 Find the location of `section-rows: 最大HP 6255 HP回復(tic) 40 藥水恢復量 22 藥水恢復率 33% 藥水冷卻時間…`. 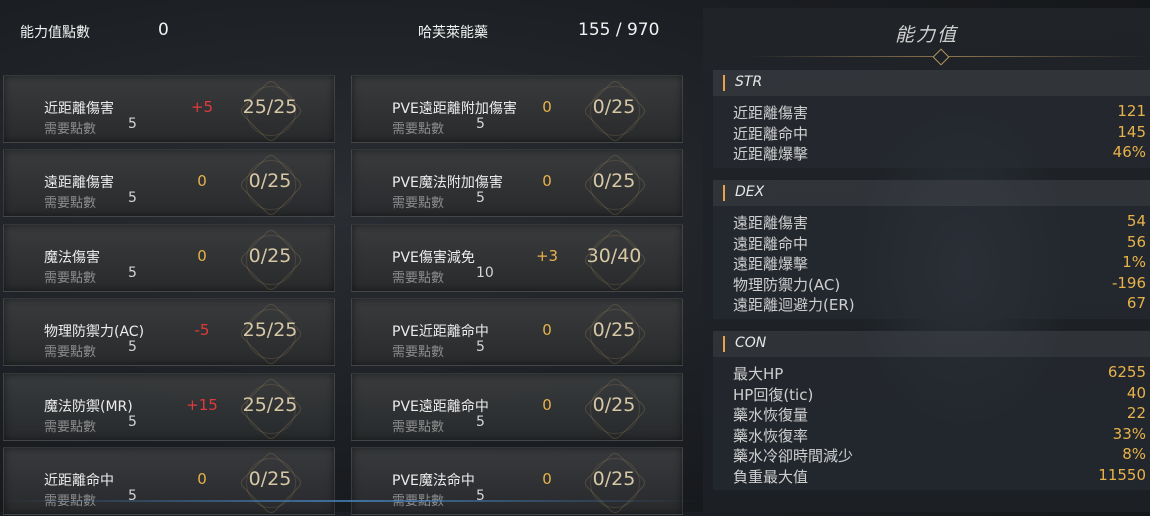

section-rows: 最大HP 6255 HP回復(tic) 40 藥水恢復量 22 藥水恢復率 33% 藥水冷卻時間… is located at coordinates (931, 423).